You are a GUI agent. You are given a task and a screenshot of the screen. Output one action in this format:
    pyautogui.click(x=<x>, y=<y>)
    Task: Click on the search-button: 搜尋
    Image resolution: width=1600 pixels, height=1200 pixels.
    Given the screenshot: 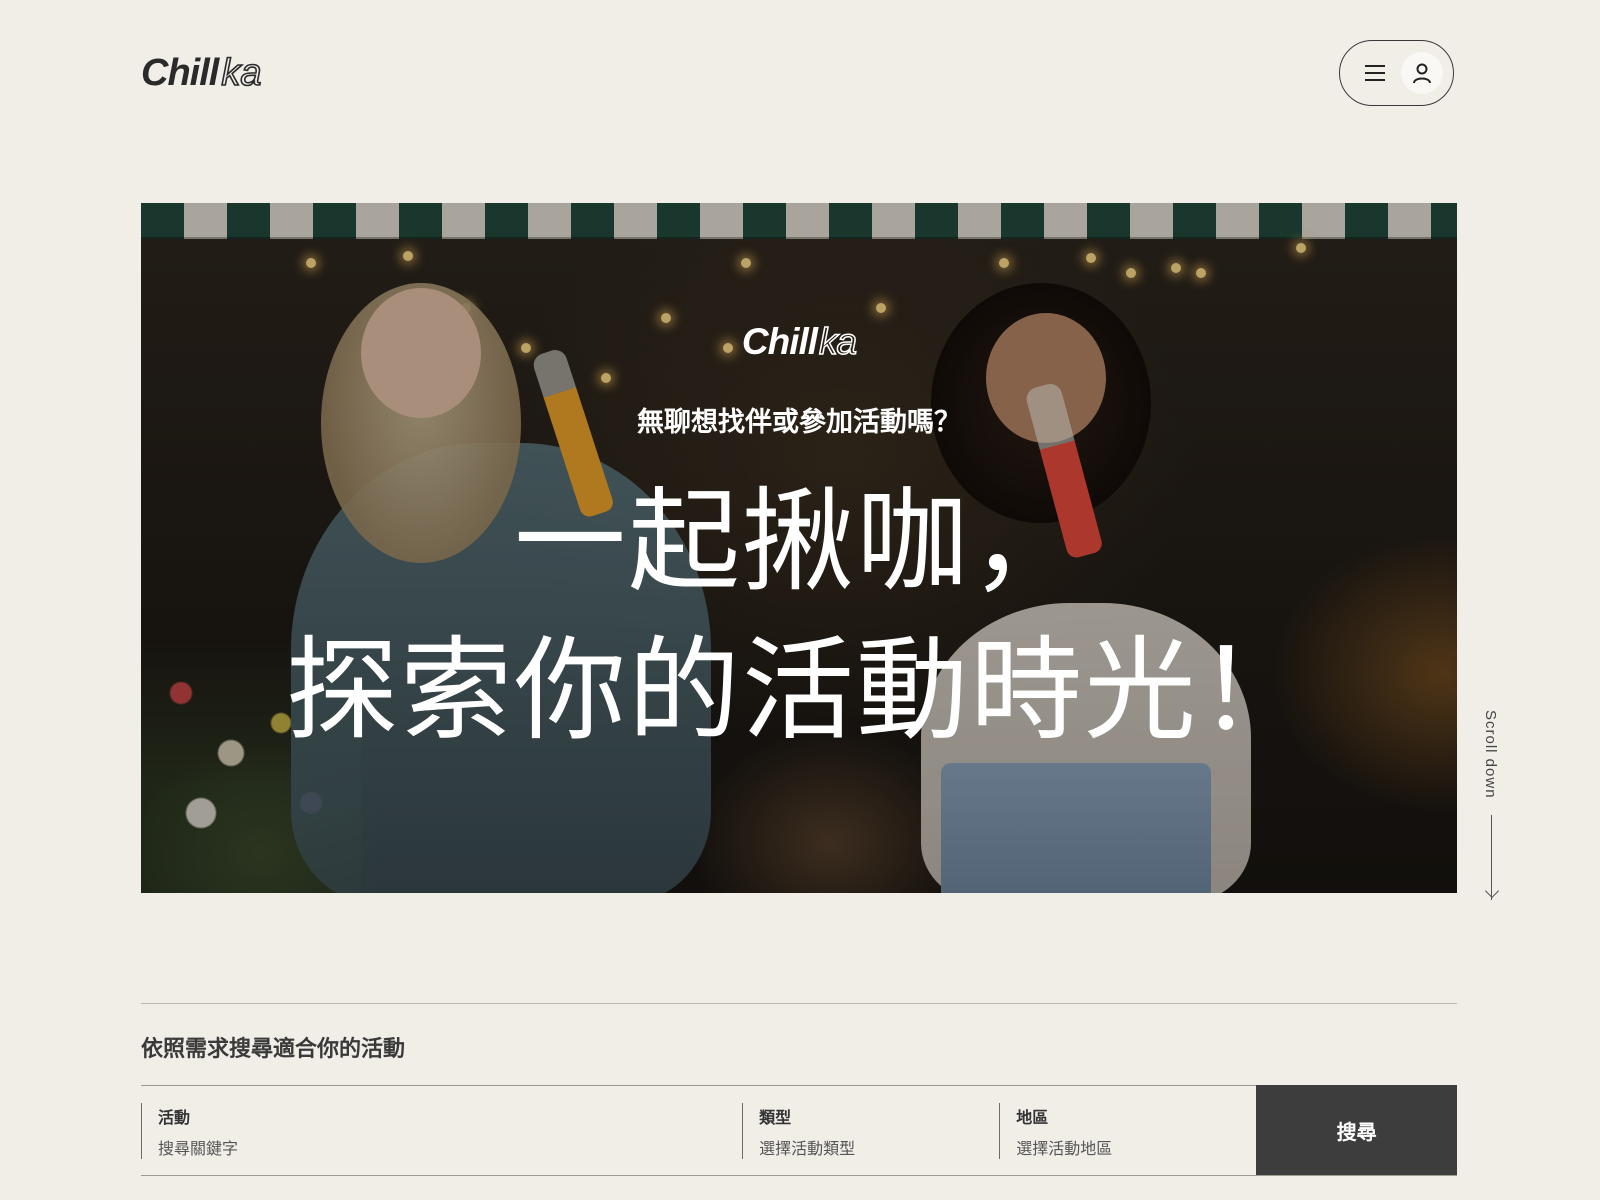 What is the action you would take?
    pyautogui.click(x=1356, y=1130)
    